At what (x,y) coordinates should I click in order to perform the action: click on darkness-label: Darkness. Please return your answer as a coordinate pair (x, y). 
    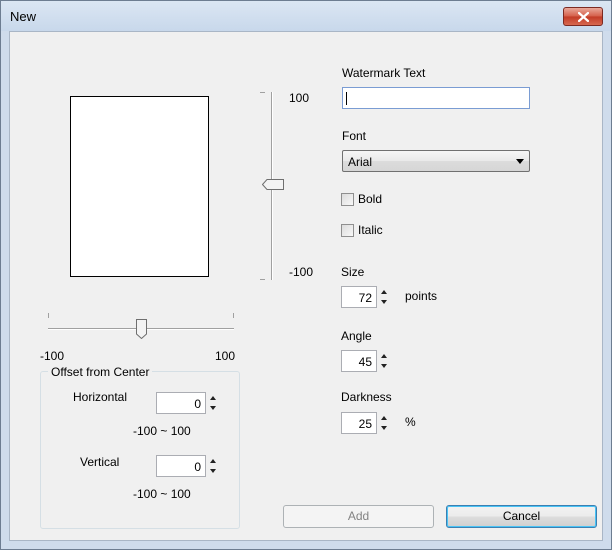
    Looking at the image, I should click on (366, 397).